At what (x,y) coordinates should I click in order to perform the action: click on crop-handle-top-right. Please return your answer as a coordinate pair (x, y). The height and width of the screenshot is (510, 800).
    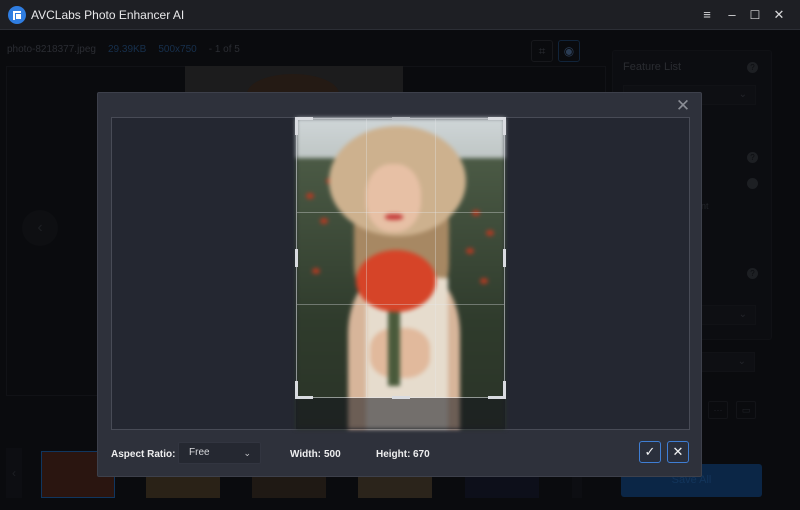
    Looking at the image, I should click on (497, 126).